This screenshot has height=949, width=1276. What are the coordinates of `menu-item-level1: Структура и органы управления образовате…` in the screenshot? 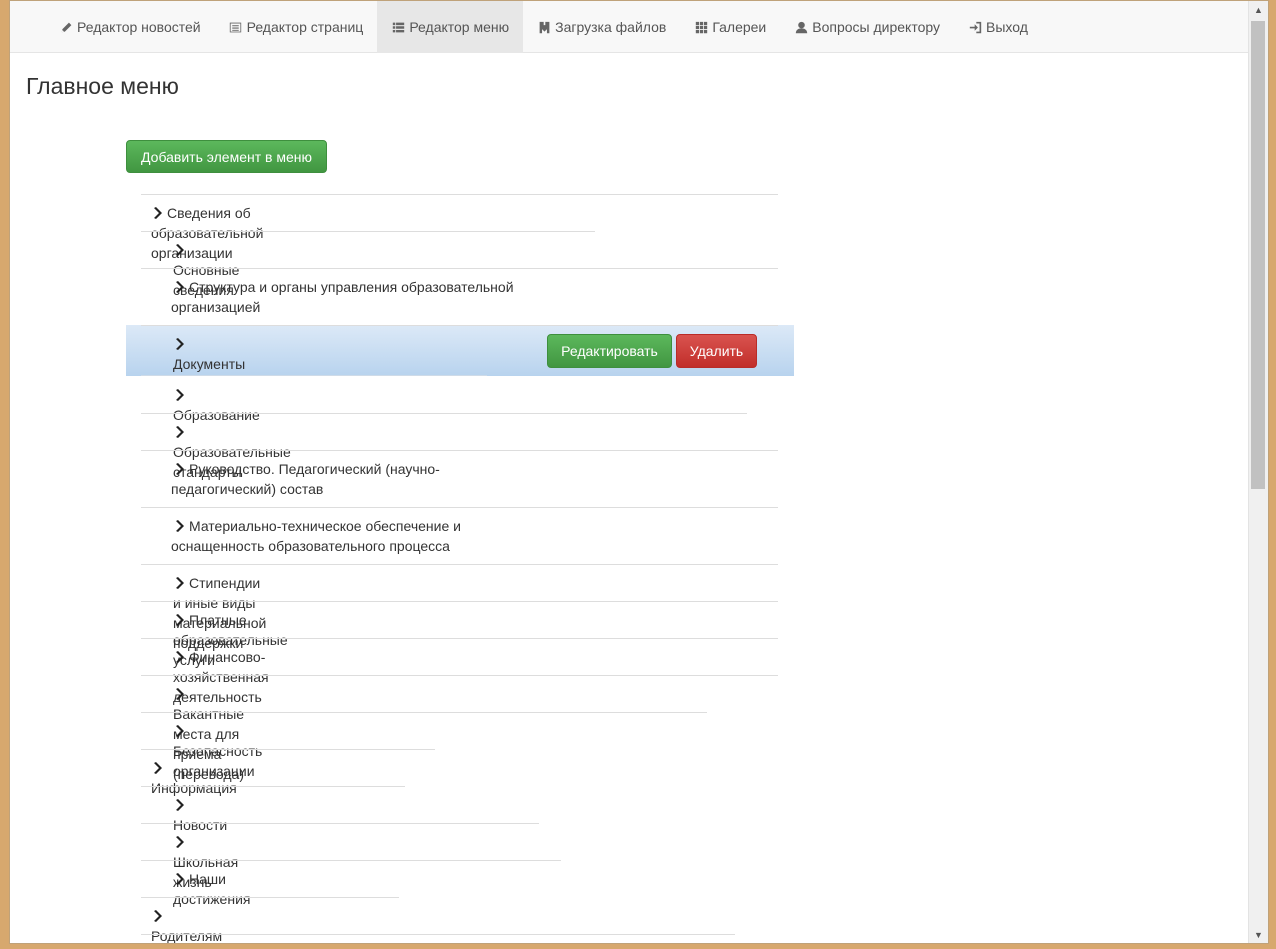 It's located at (356, 297).